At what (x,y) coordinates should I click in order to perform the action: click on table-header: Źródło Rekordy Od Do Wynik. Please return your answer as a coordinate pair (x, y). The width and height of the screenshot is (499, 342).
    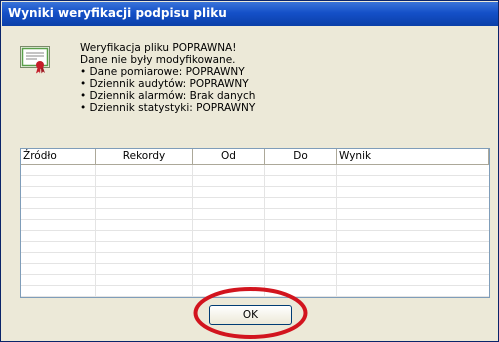
    Looking at the image, I should click on (255, 157).